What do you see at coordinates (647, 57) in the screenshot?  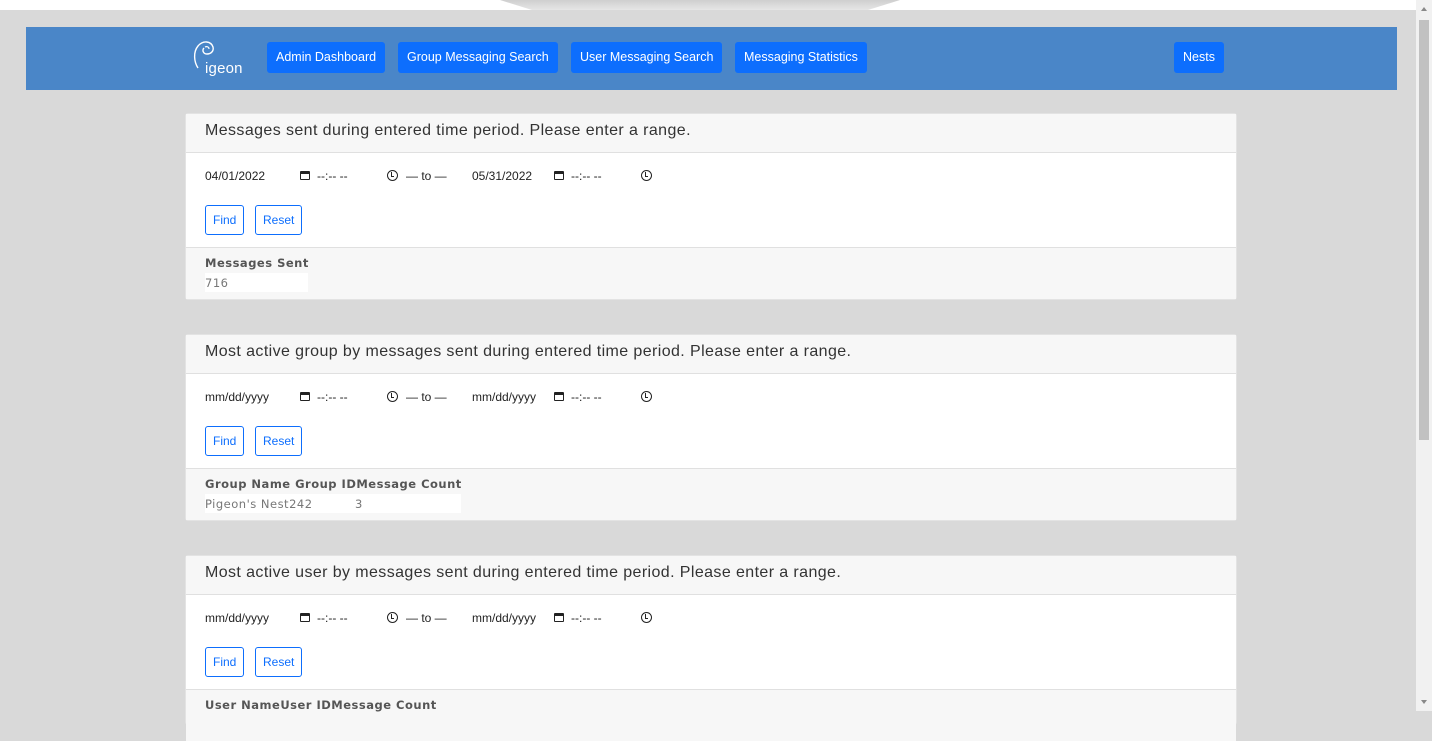 I see `nav-user-messaging-search: User Messaging Search` at bounding box center [647, 57].